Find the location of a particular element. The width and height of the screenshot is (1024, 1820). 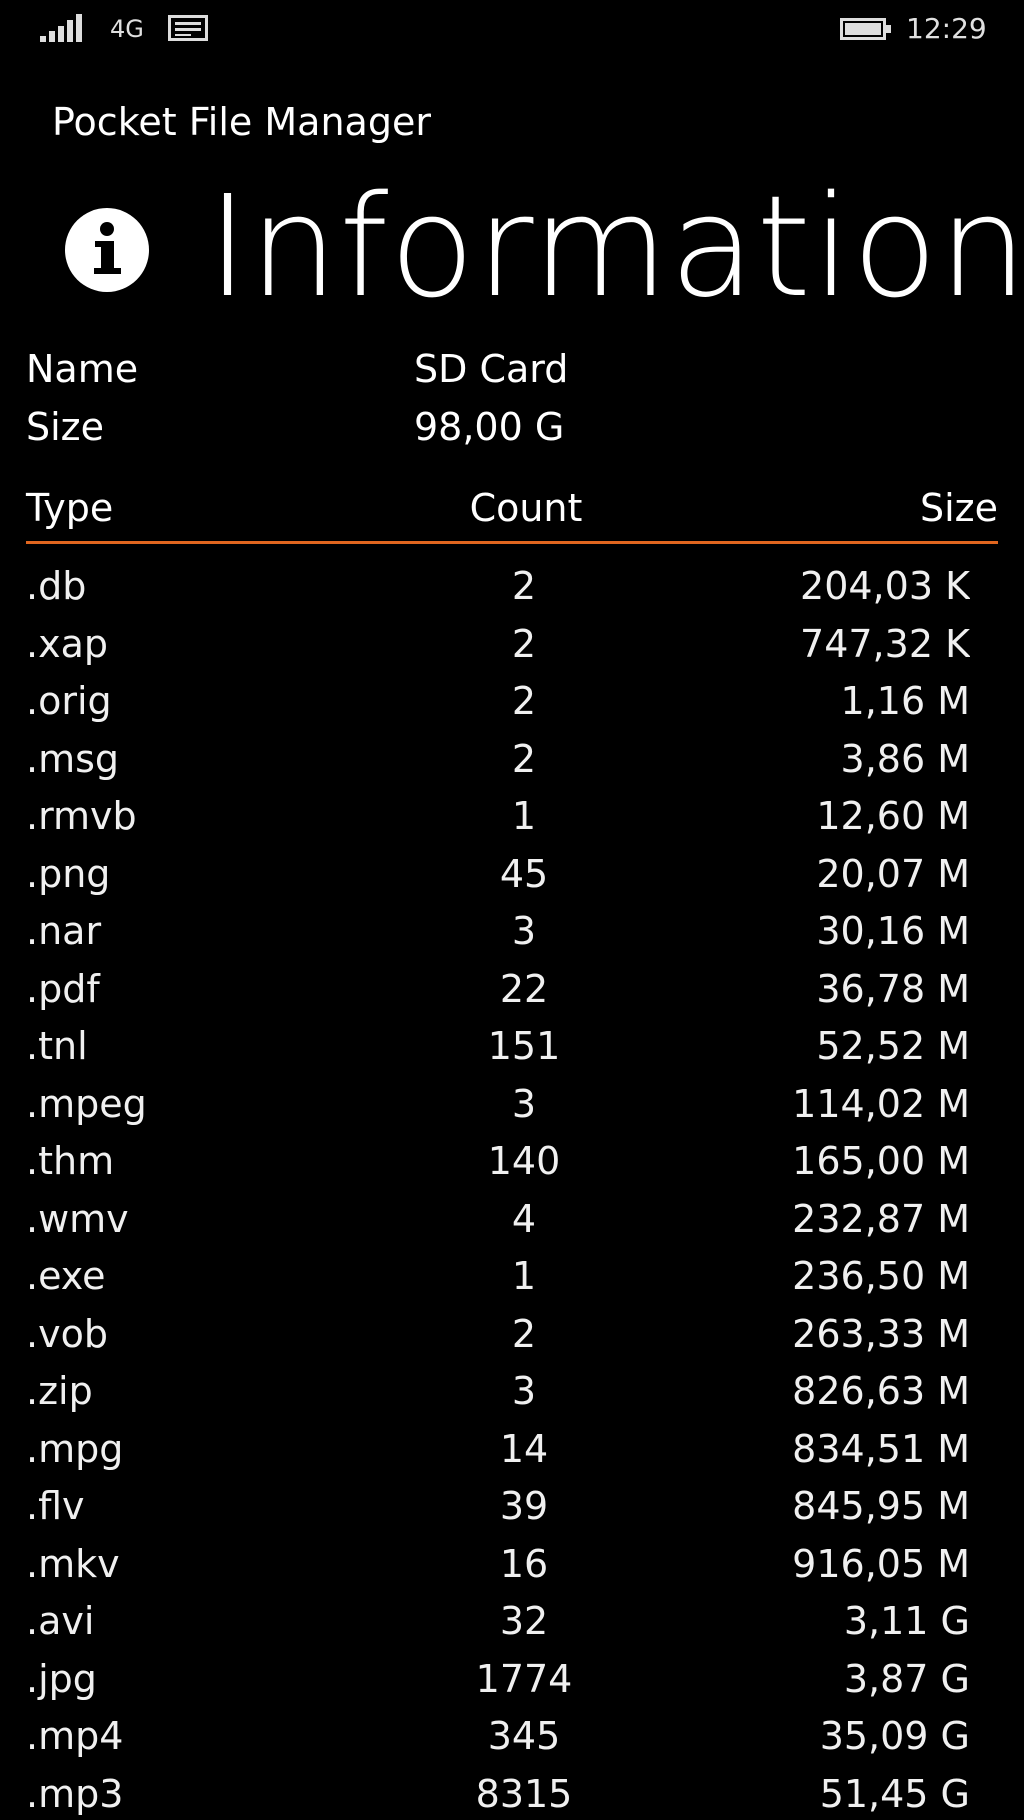

table-row: .pdf 22 36,78 M is located at coordinates (498, 990).